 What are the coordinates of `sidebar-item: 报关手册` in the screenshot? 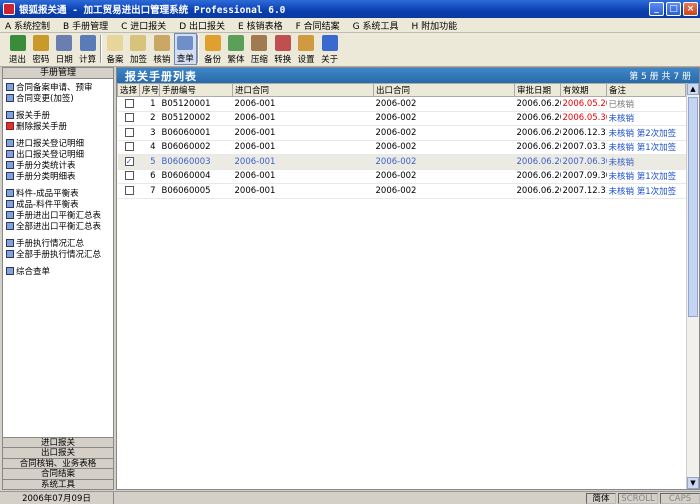 It's located at (58, 115).